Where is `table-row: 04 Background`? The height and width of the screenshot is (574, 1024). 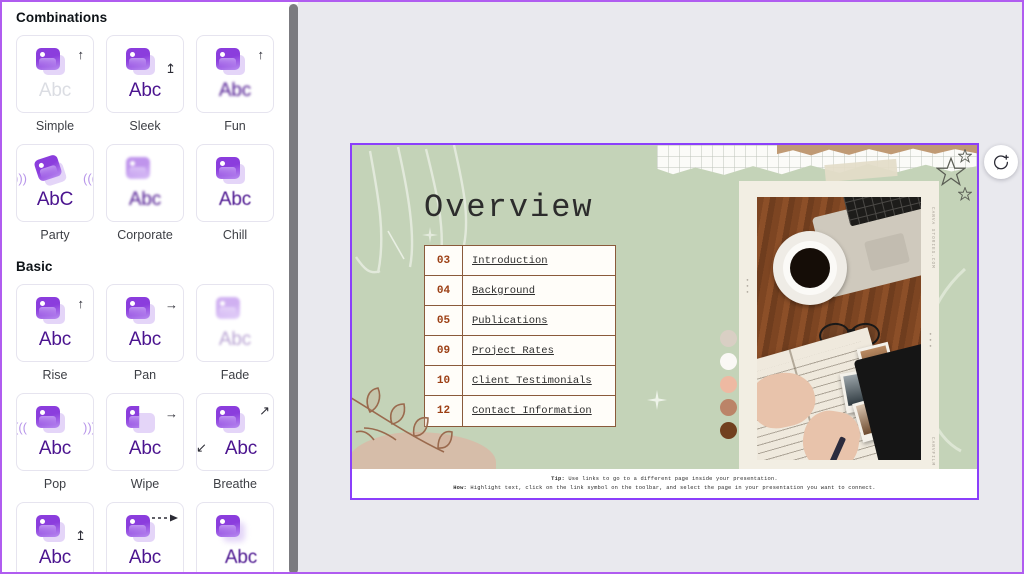
table-row: 04 Background is located at coordinates (520, 291).